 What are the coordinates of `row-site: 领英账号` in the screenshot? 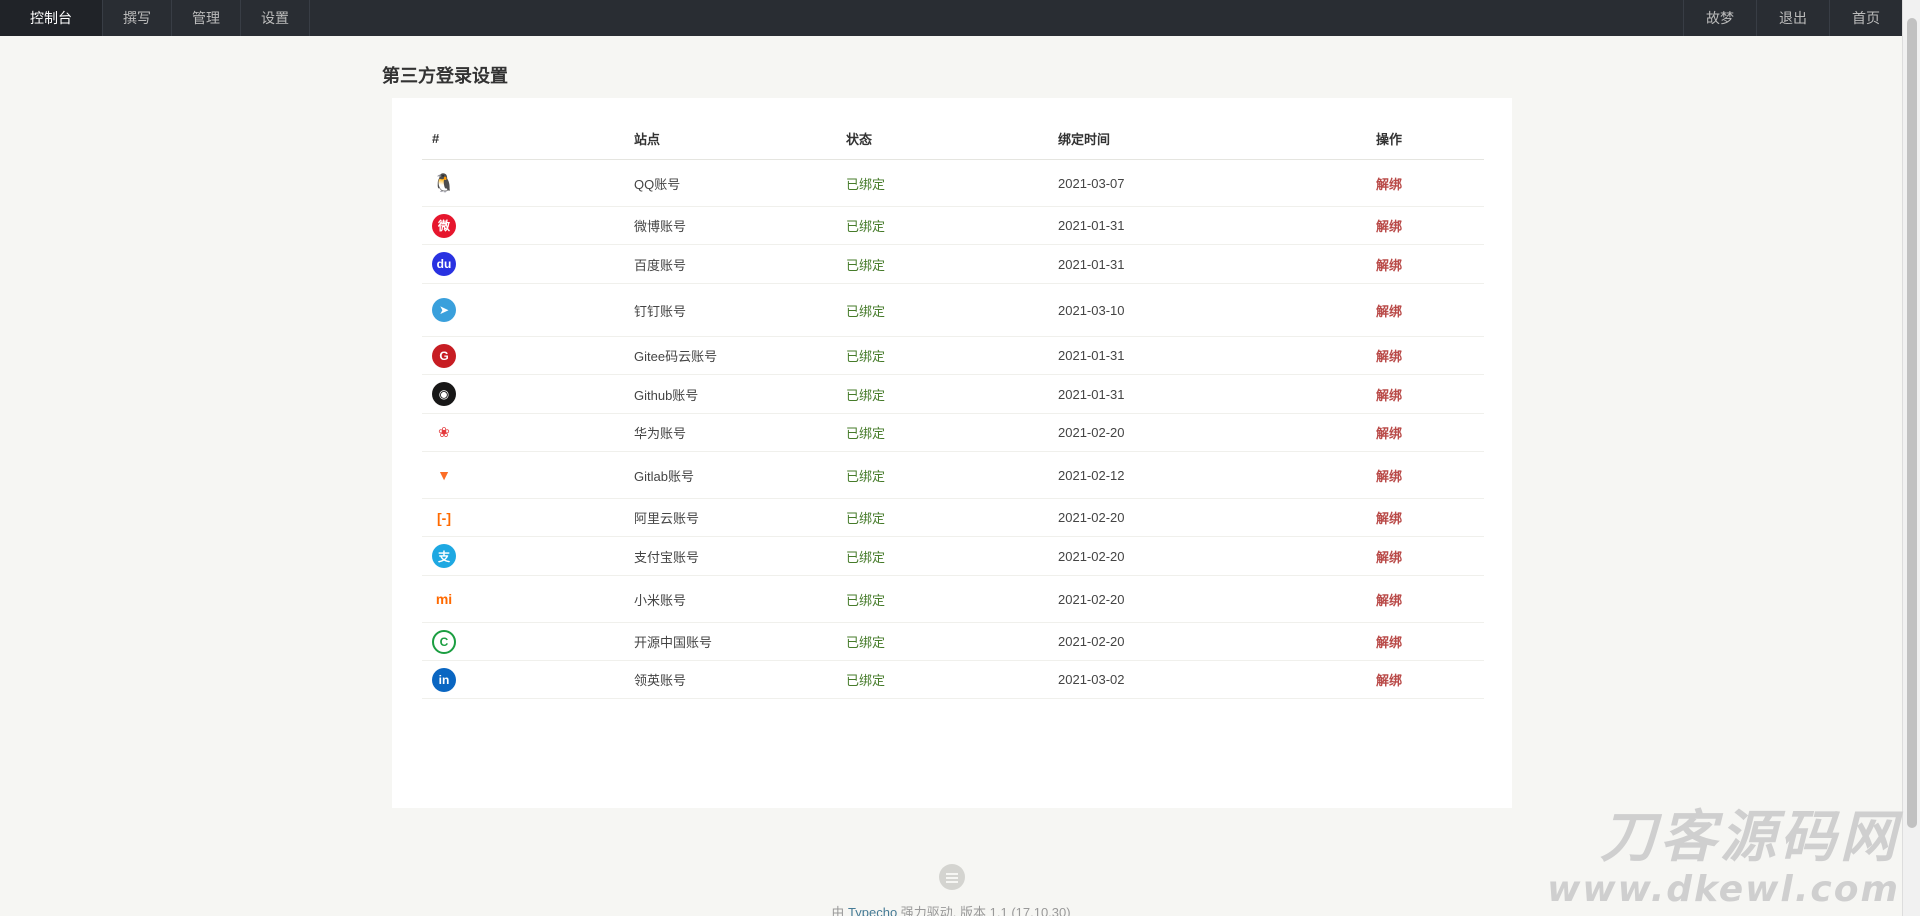 It's located at (660, 680).